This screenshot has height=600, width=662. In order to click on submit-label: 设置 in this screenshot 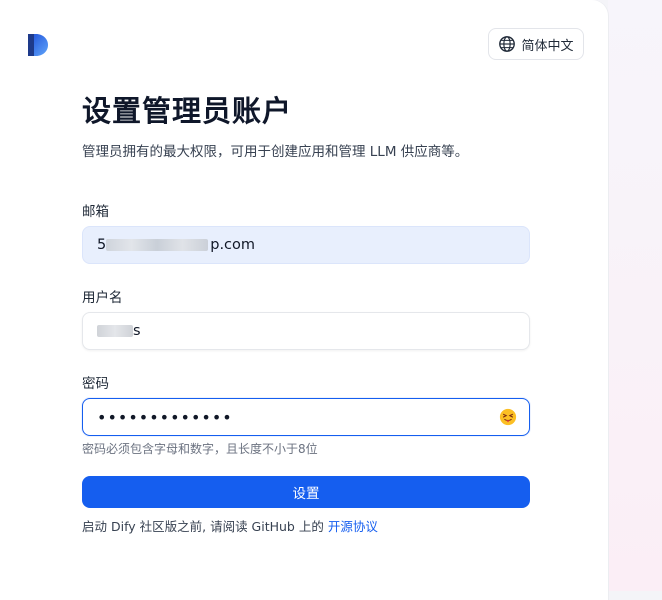, I will do `click(306, 494)`.